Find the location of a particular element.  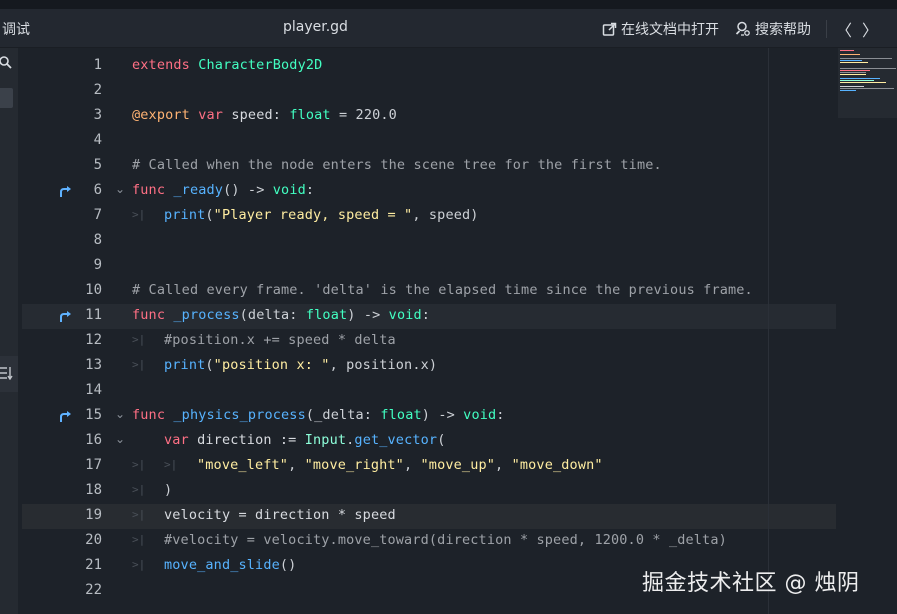

code-text: velocity = direction * speed is located at coordinates (280, 515).